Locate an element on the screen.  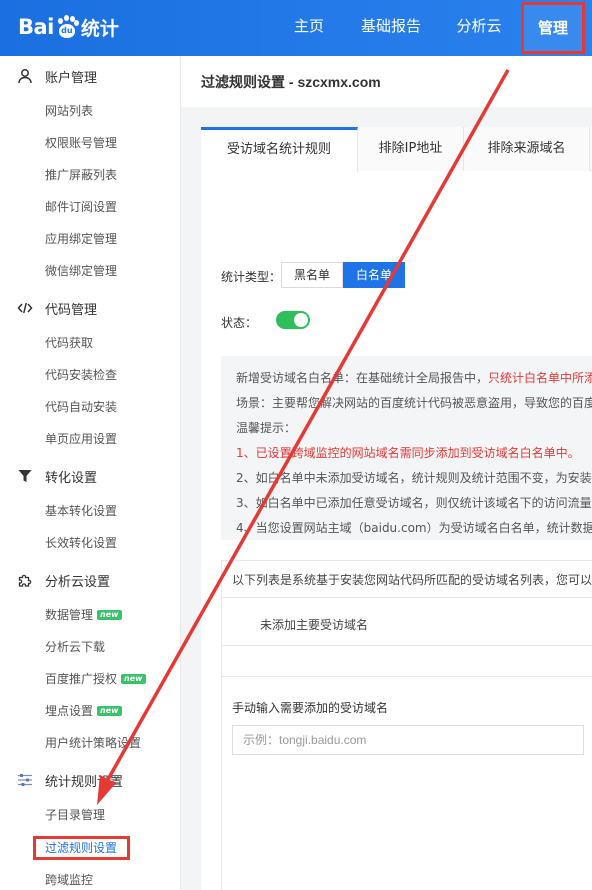
status-toggle is located at coordinates (293, 320).